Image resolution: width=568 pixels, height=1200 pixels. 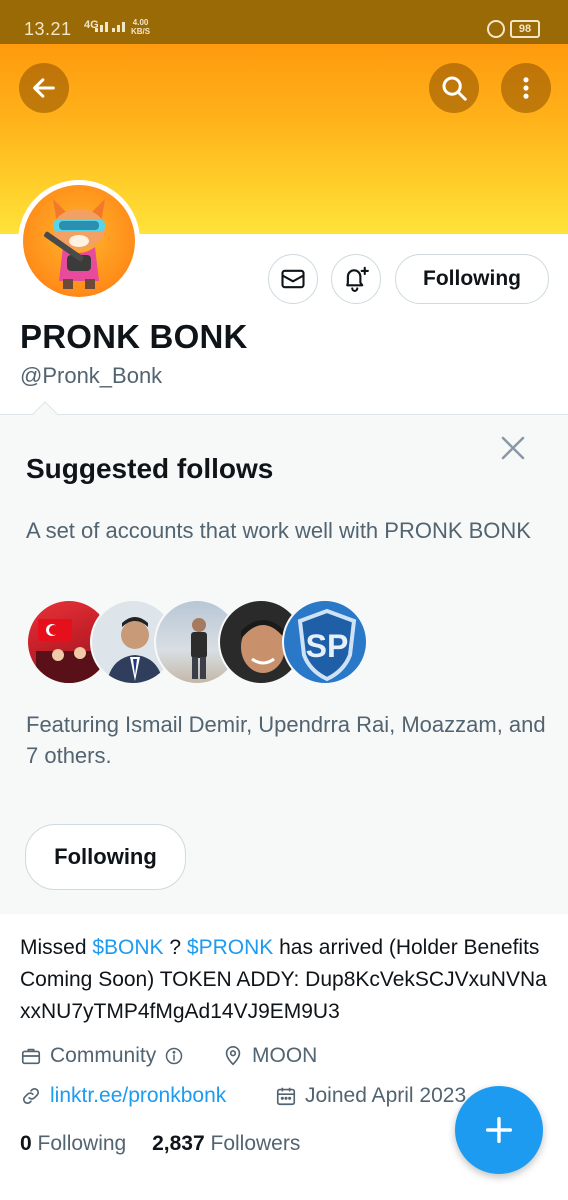 I want to click on plus-icon, so click(x=499, y=1130).